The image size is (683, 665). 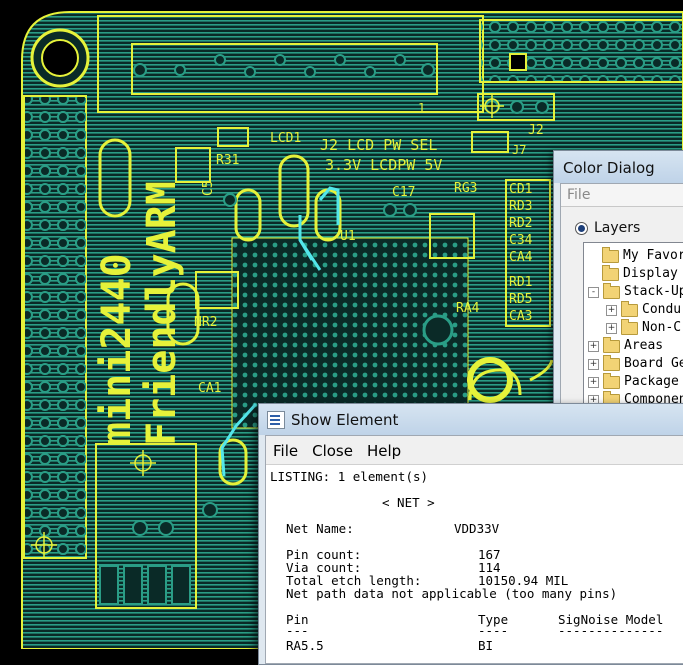 I want to click on color-dialog-menubar: File, so click(x=622, y=195).